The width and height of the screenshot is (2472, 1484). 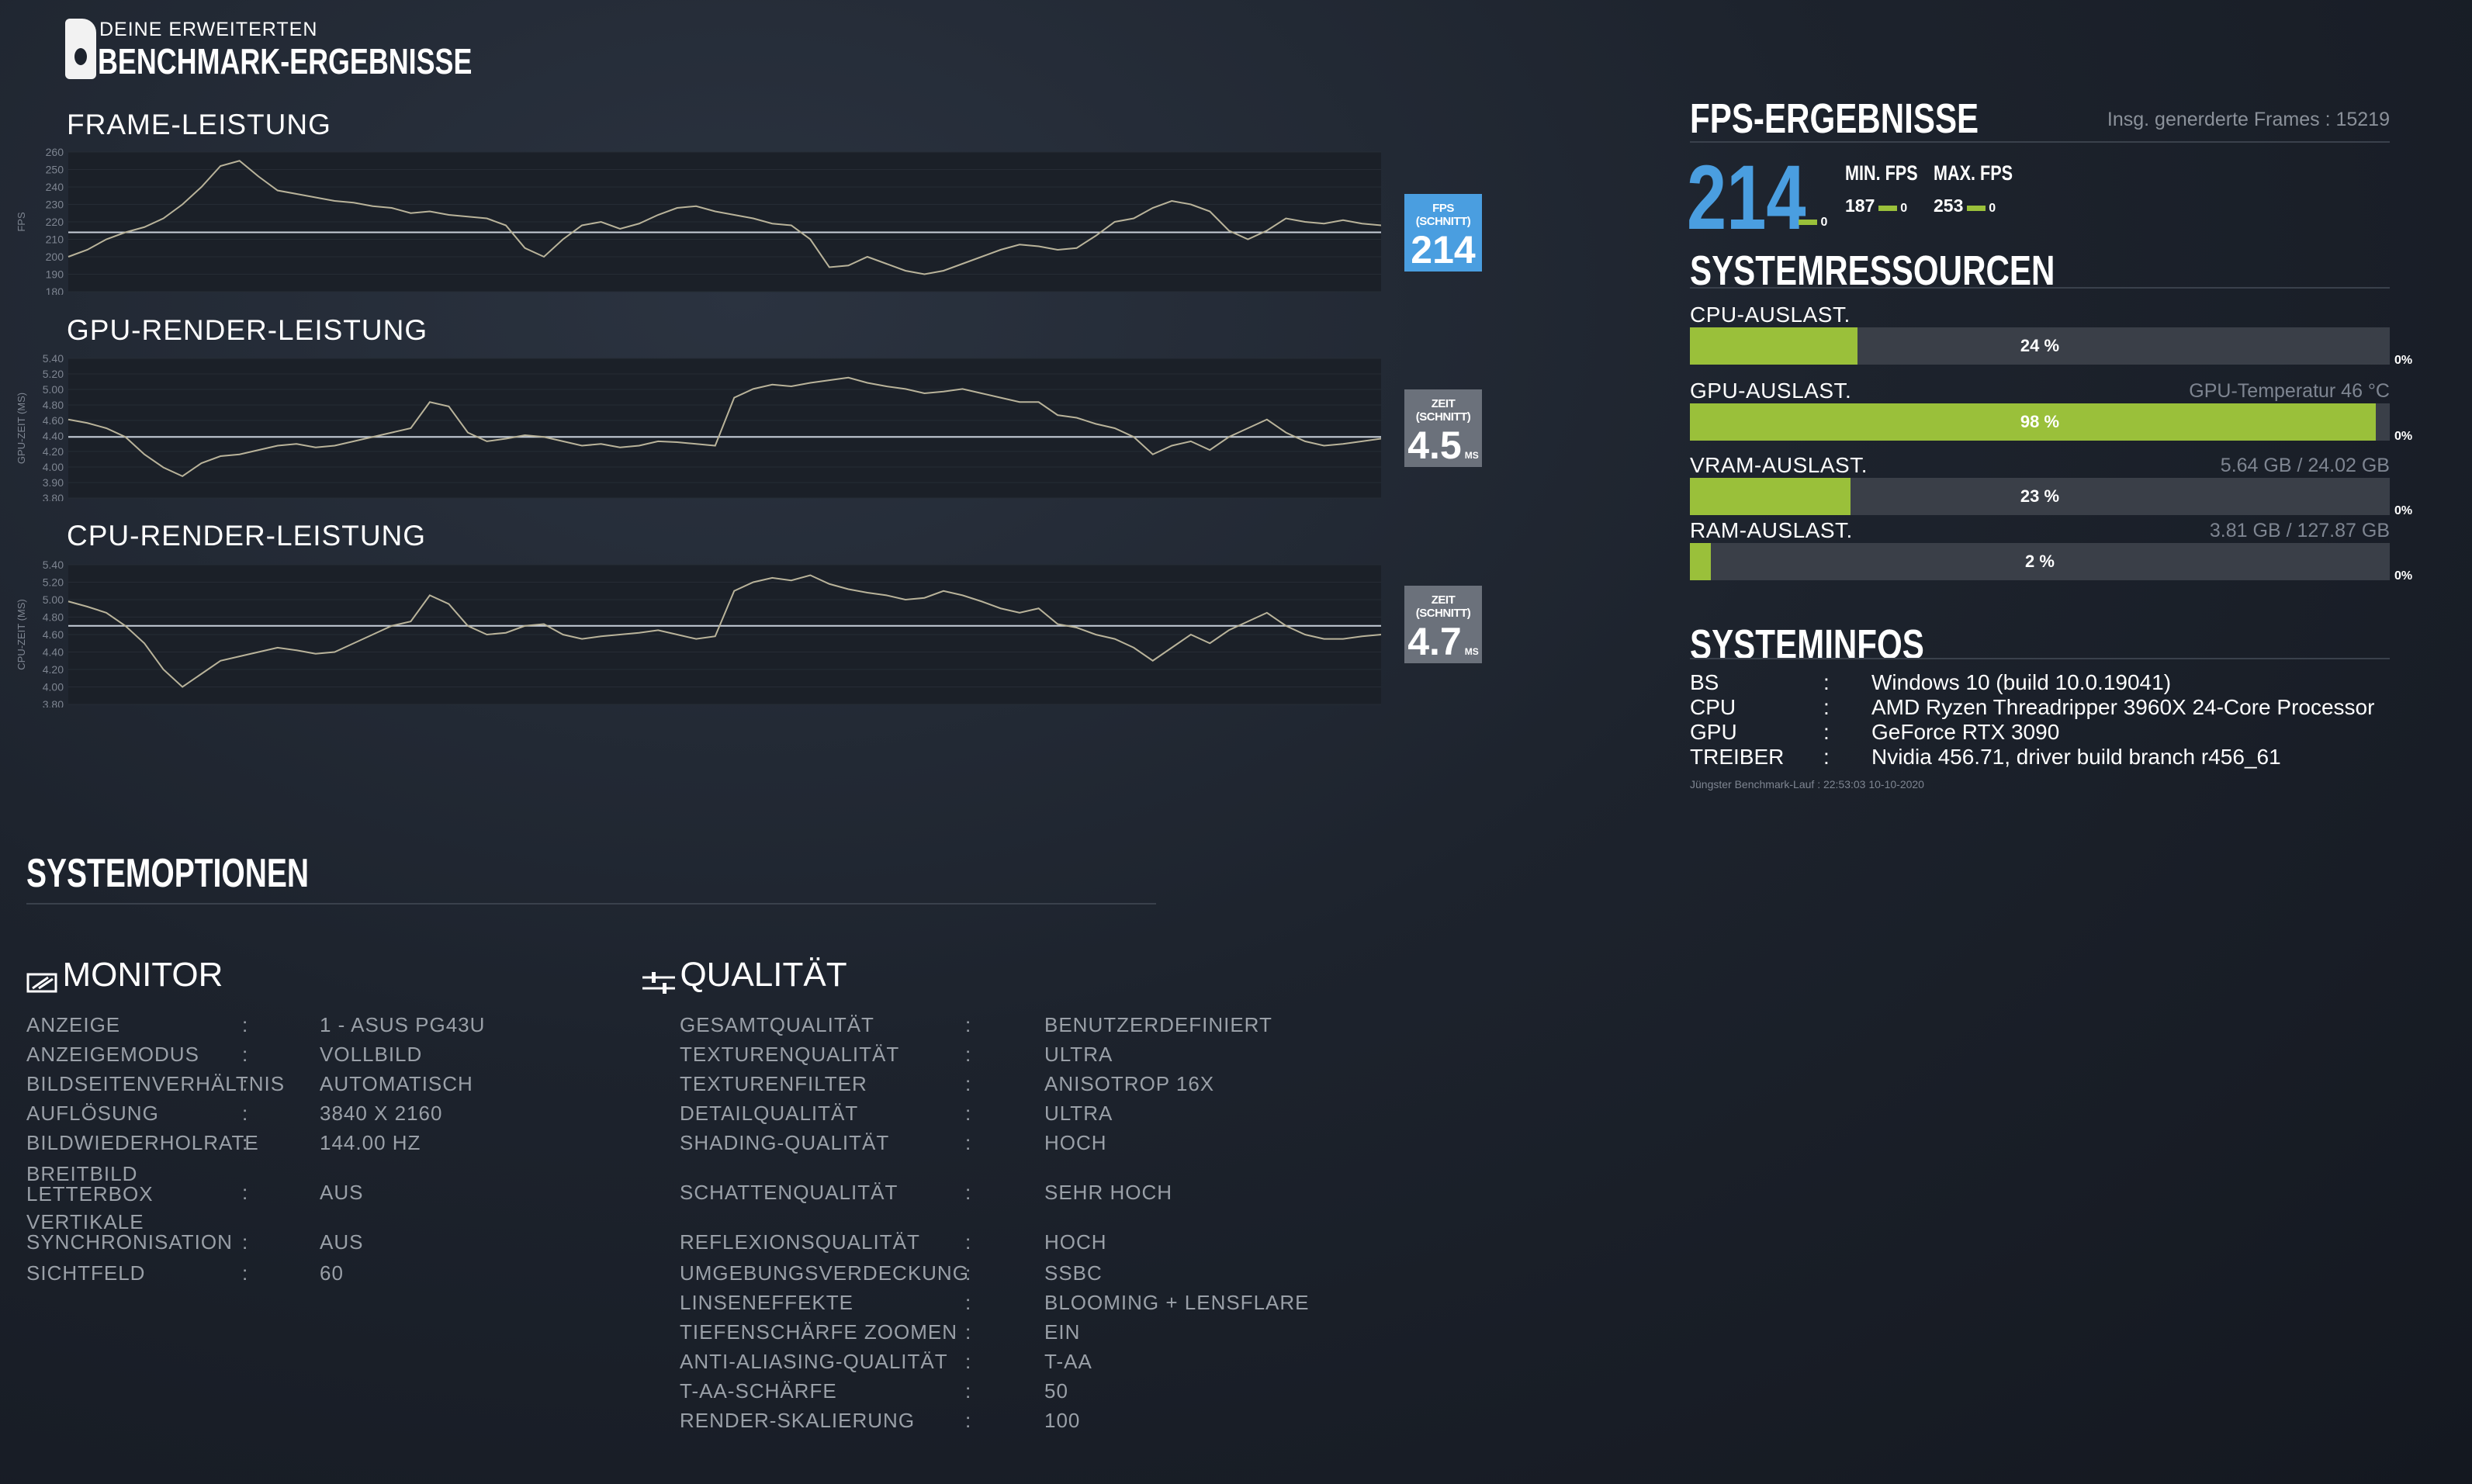 I want to click on avg-marker-bar, so click(x=1808, y=223).